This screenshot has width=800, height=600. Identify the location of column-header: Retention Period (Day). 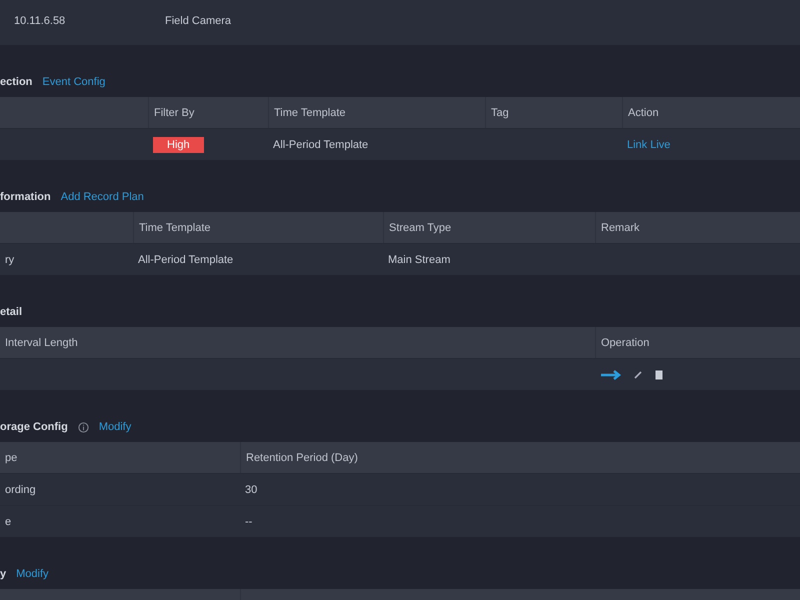
(520, 457).